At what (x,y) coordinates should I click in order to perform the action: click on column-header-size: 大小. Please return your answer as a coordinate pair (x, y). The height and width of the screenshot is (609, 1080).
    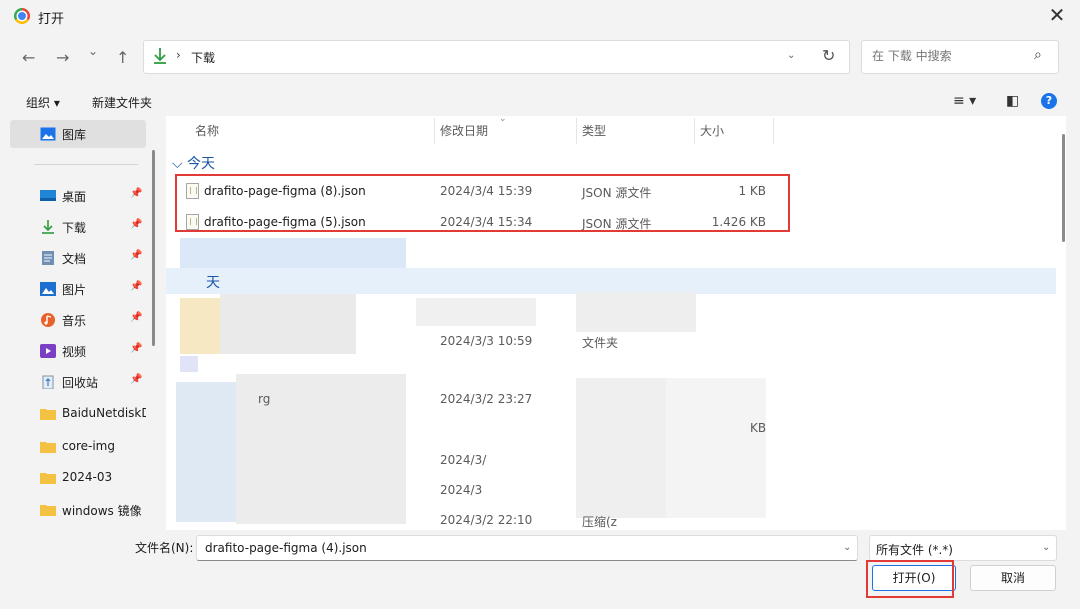
    Looking at the image, I should click on (712, 130).